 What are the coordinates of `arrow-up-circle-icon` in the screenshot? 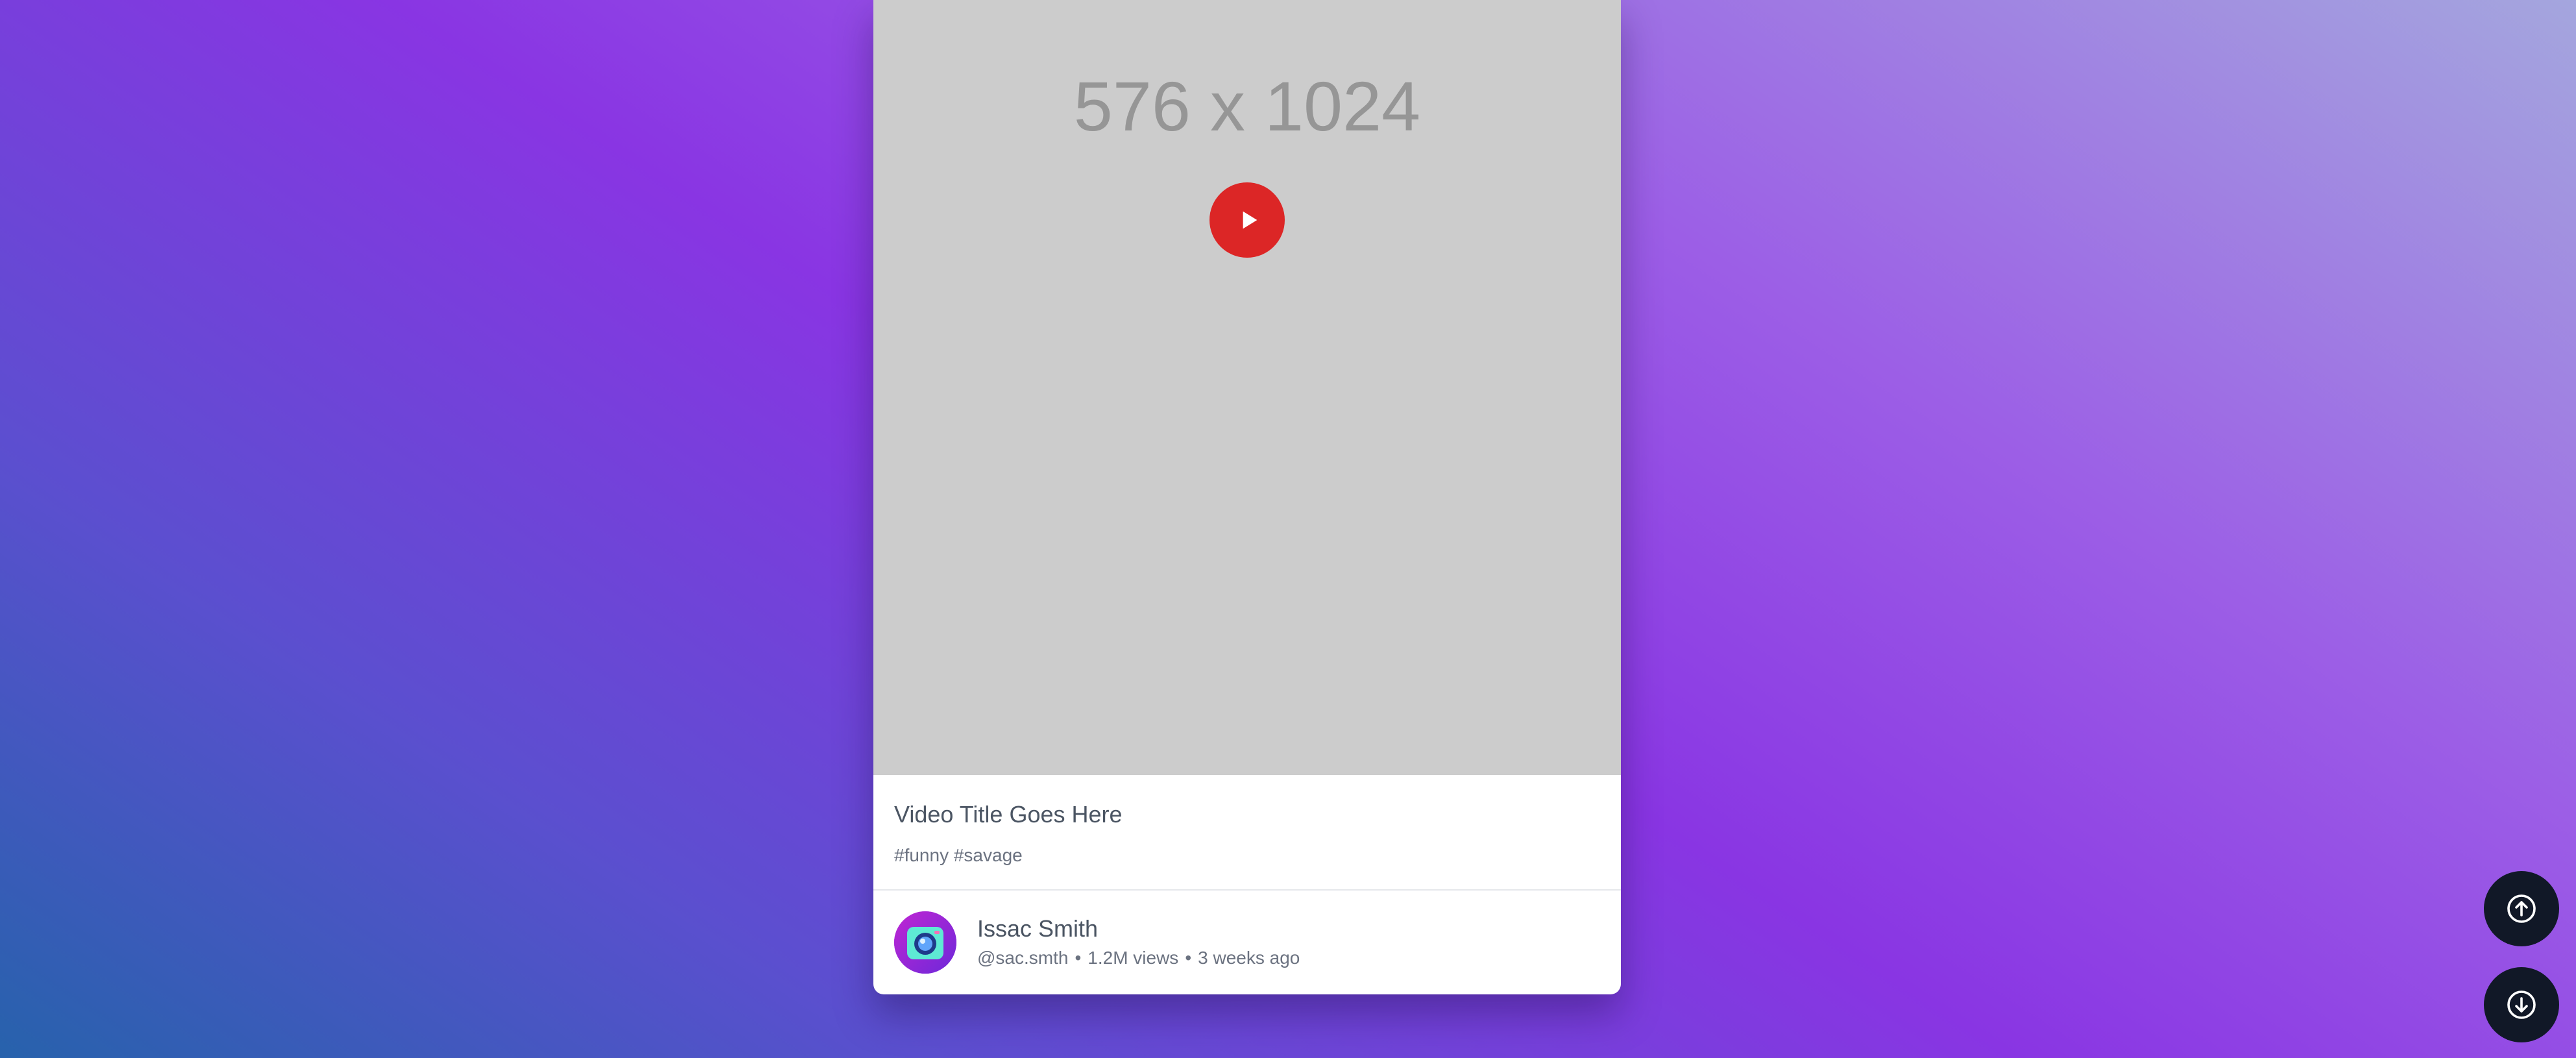 It's located at (2521, 908).